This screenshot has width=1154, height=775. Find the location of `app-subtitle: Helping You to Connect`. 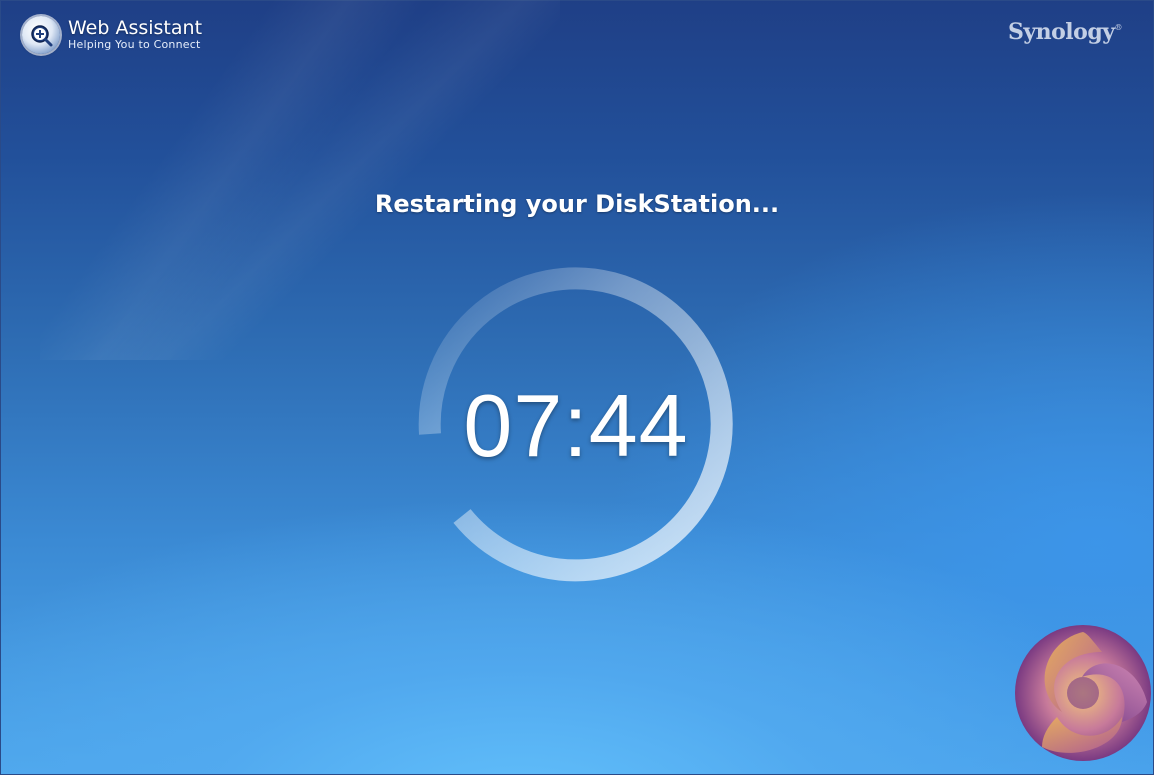

app-subtitle: Helping You to Connect is located at coordinates (134, 44).